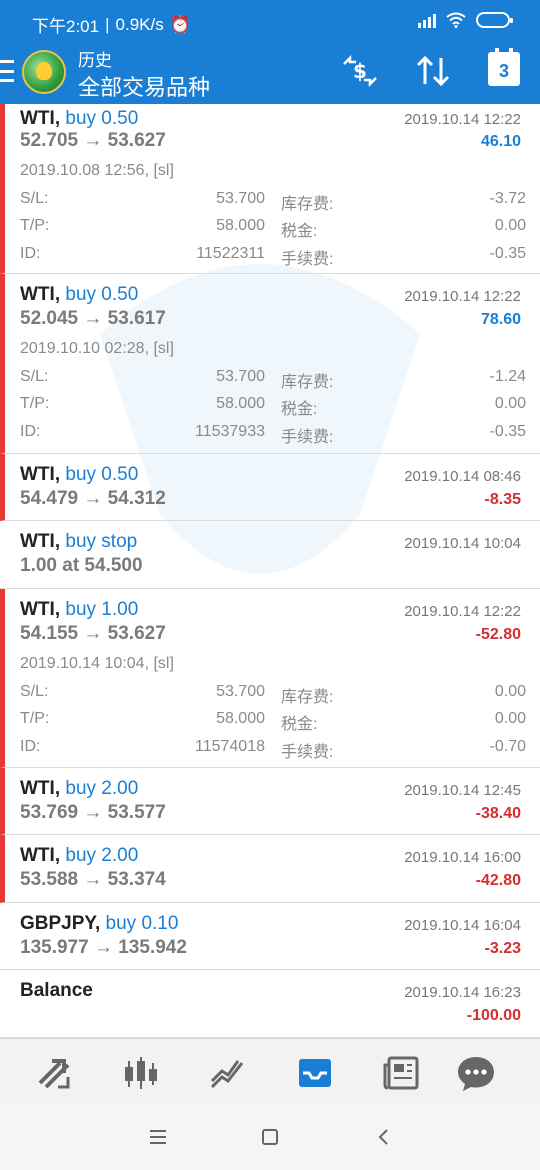  Describe the element at coordinates (101, 541) in the screenshot. I see `order-type: buy stop` at that location.